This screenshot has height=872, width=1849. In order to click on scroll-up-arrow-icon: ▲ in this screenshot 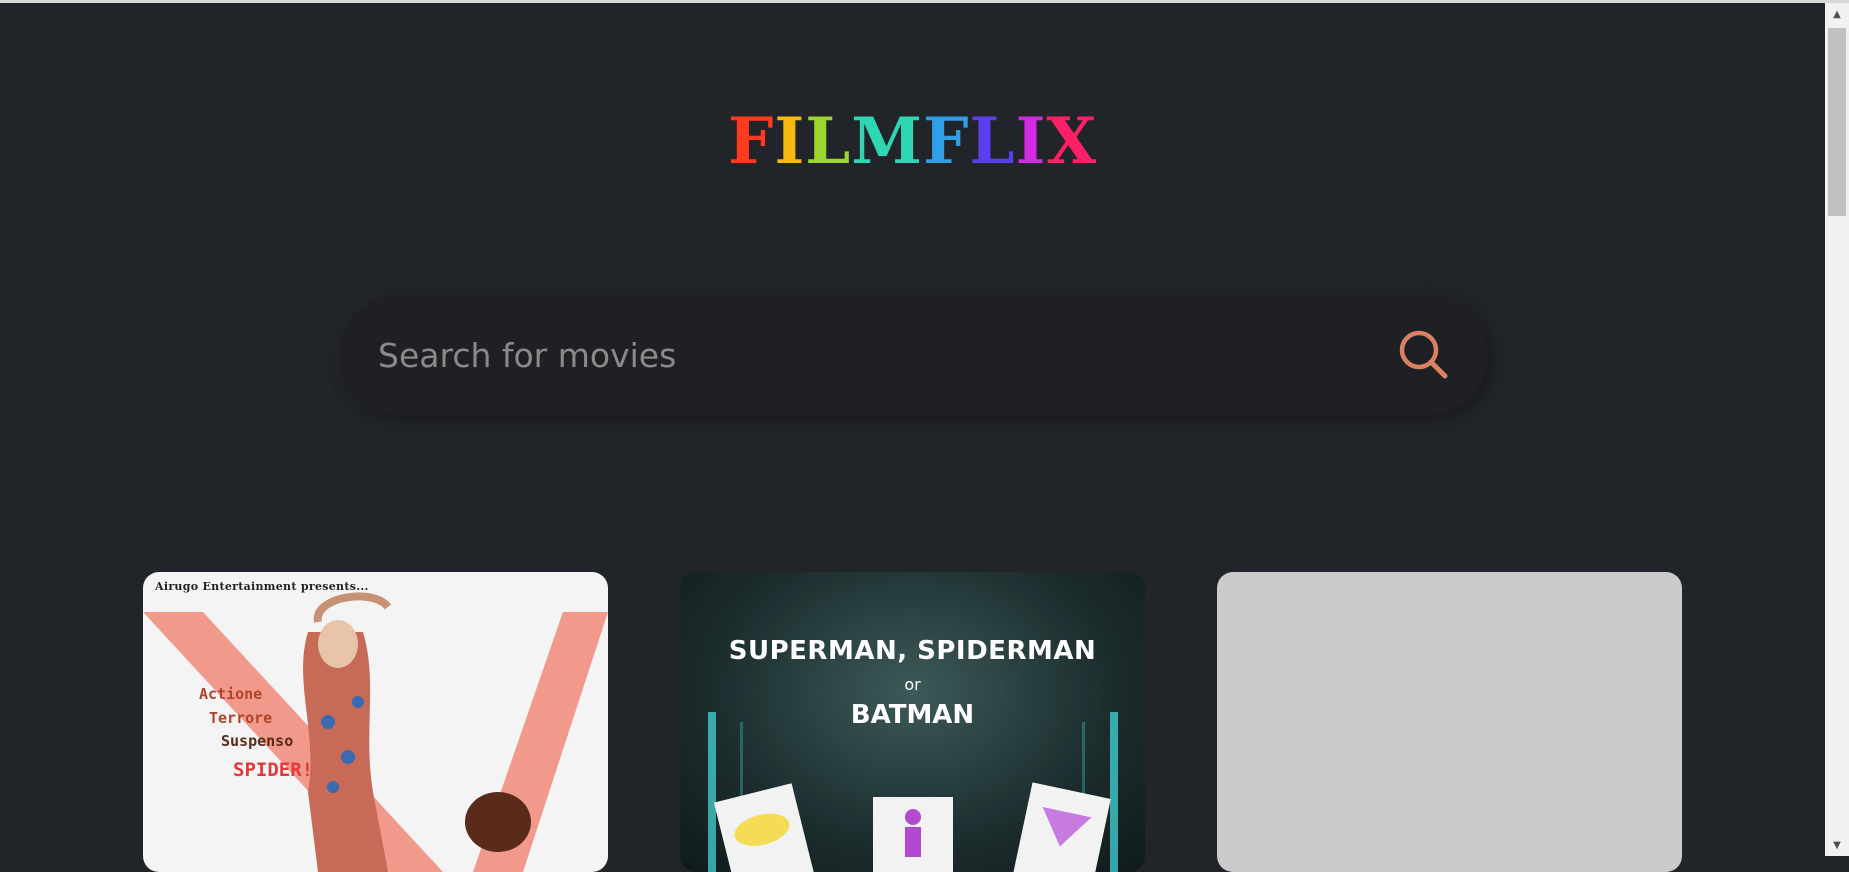, I will do `click(1837, 15)`.